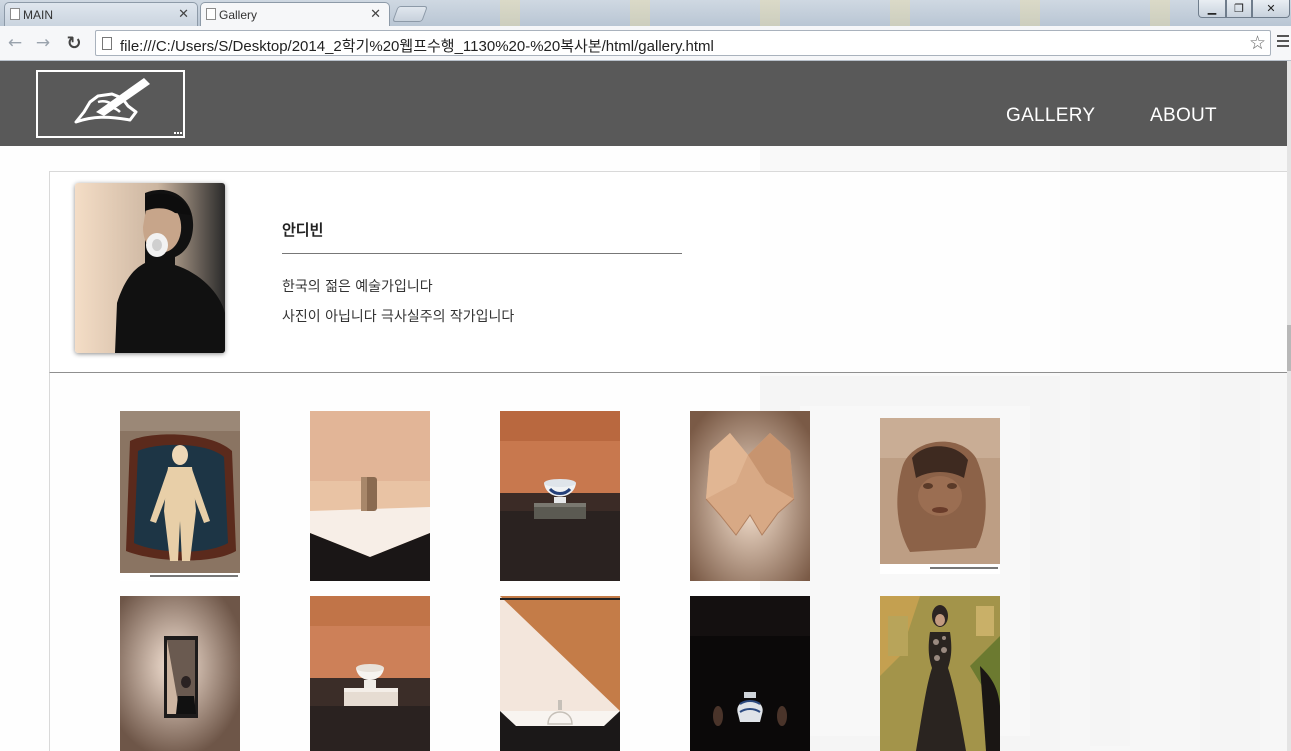 This screenshot has width=1291, height=751. What do you see at coordinates (1183, 116) in the screenshot?
I see `nav-about-link: ABOUT` at bounding box center [1183, 116].